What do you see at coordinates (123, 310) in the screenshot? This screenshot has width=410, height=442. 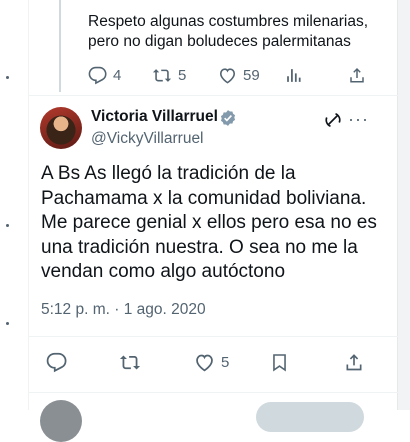 I see `timestamp: 5:12 p. m. · 1 ago. 2020` at bounding box center [123, 310].